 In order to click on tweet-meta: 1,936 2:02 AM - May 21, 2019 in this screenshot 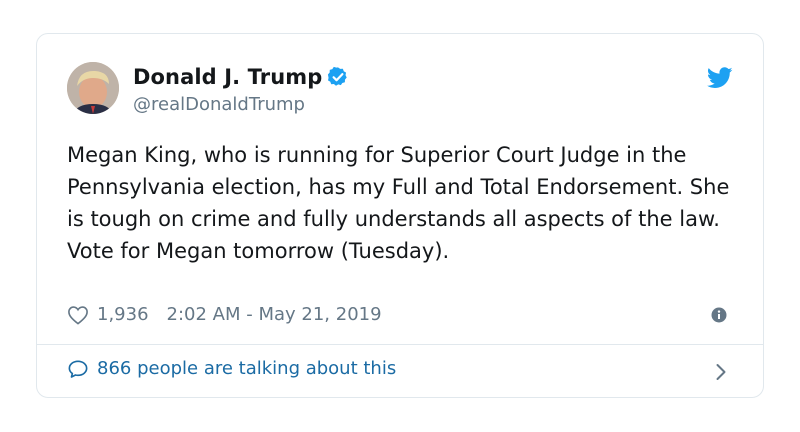, I will do `click(224, 314)`.